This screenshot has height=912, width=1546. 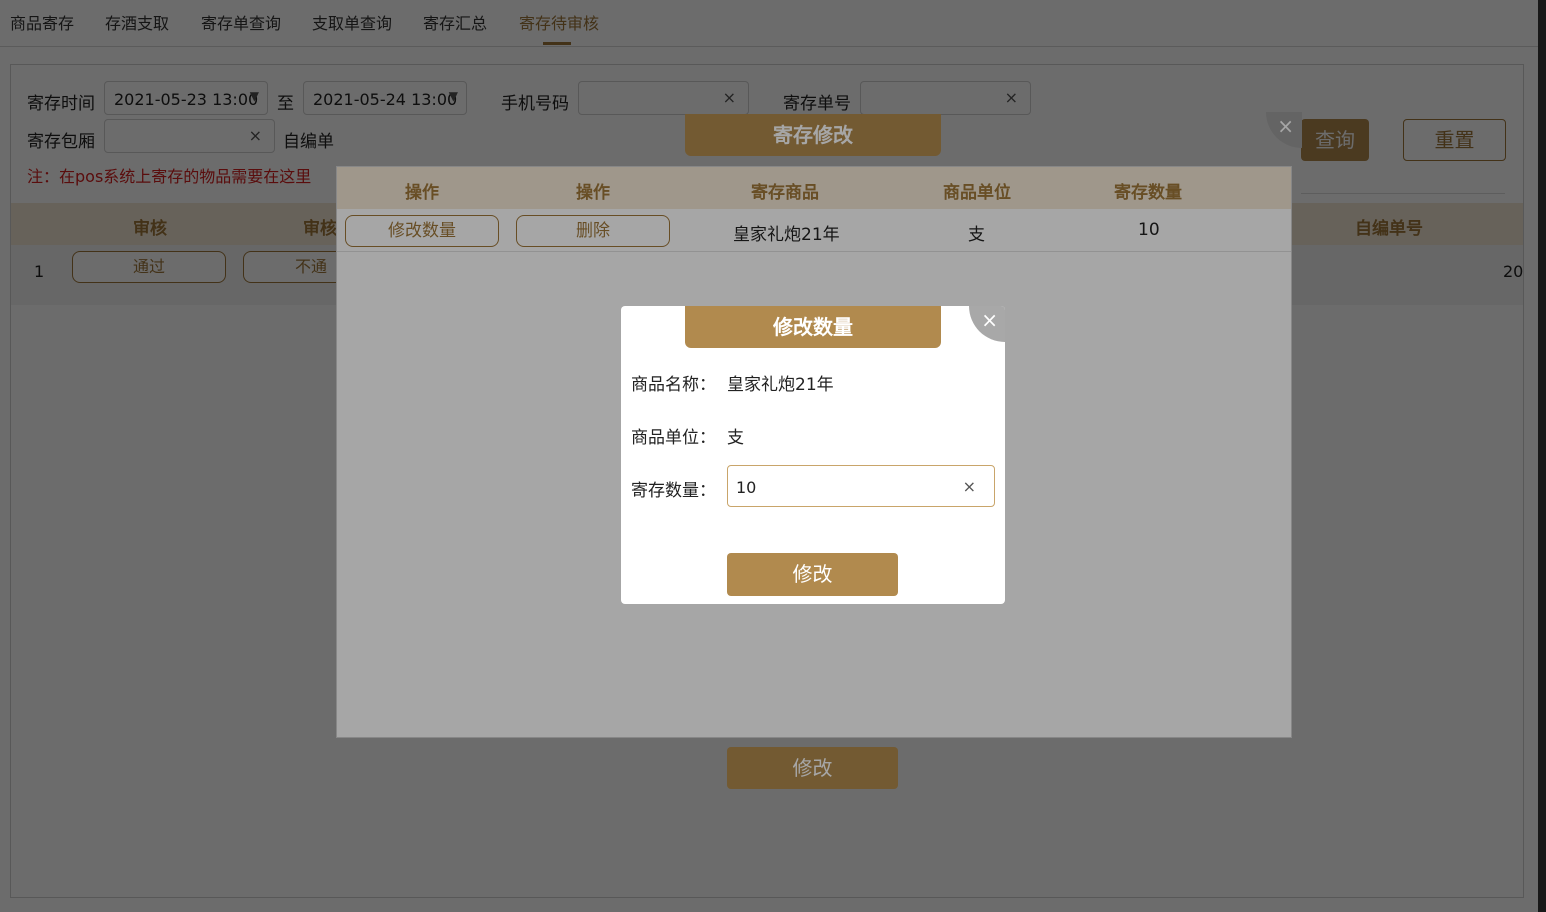 I want to click on product-name-value: 皇家礼炮21年, so click(x=780, y=385).